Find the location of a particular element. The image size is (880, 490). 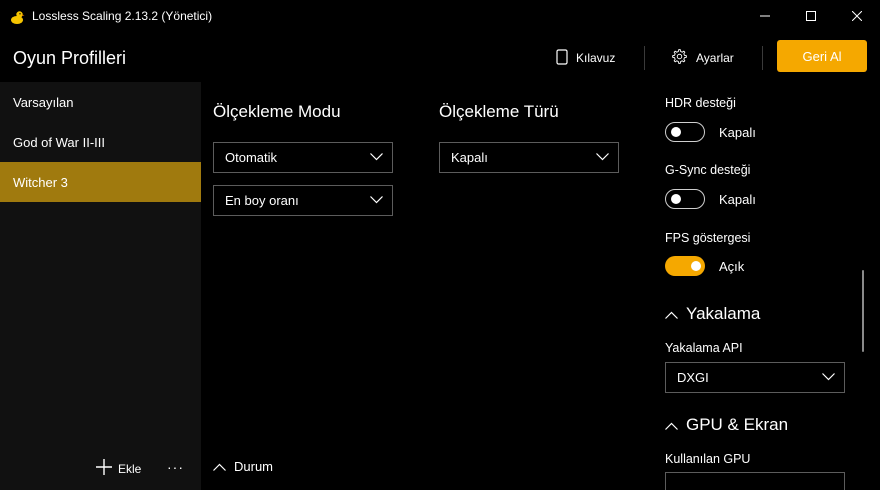

scaling-mode-dropdown: Otomatik is located at coordinates (303, 157).